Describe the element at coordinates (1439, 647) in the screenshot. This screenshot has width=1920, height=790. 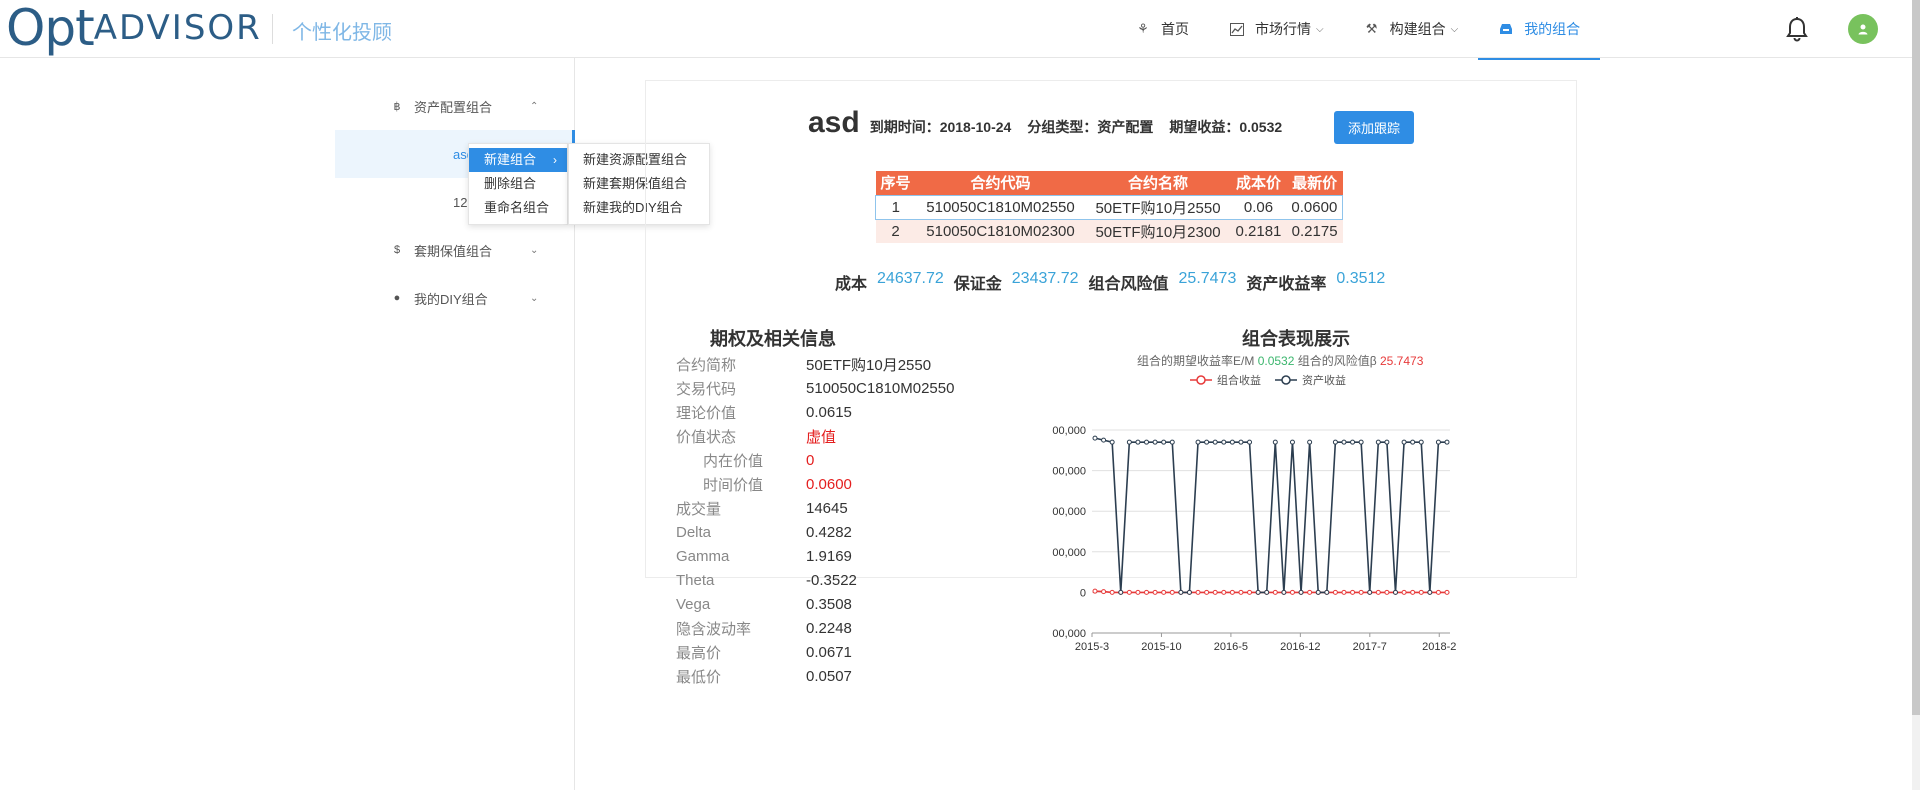
I see `x-tick-label: 2018-2` at that location.